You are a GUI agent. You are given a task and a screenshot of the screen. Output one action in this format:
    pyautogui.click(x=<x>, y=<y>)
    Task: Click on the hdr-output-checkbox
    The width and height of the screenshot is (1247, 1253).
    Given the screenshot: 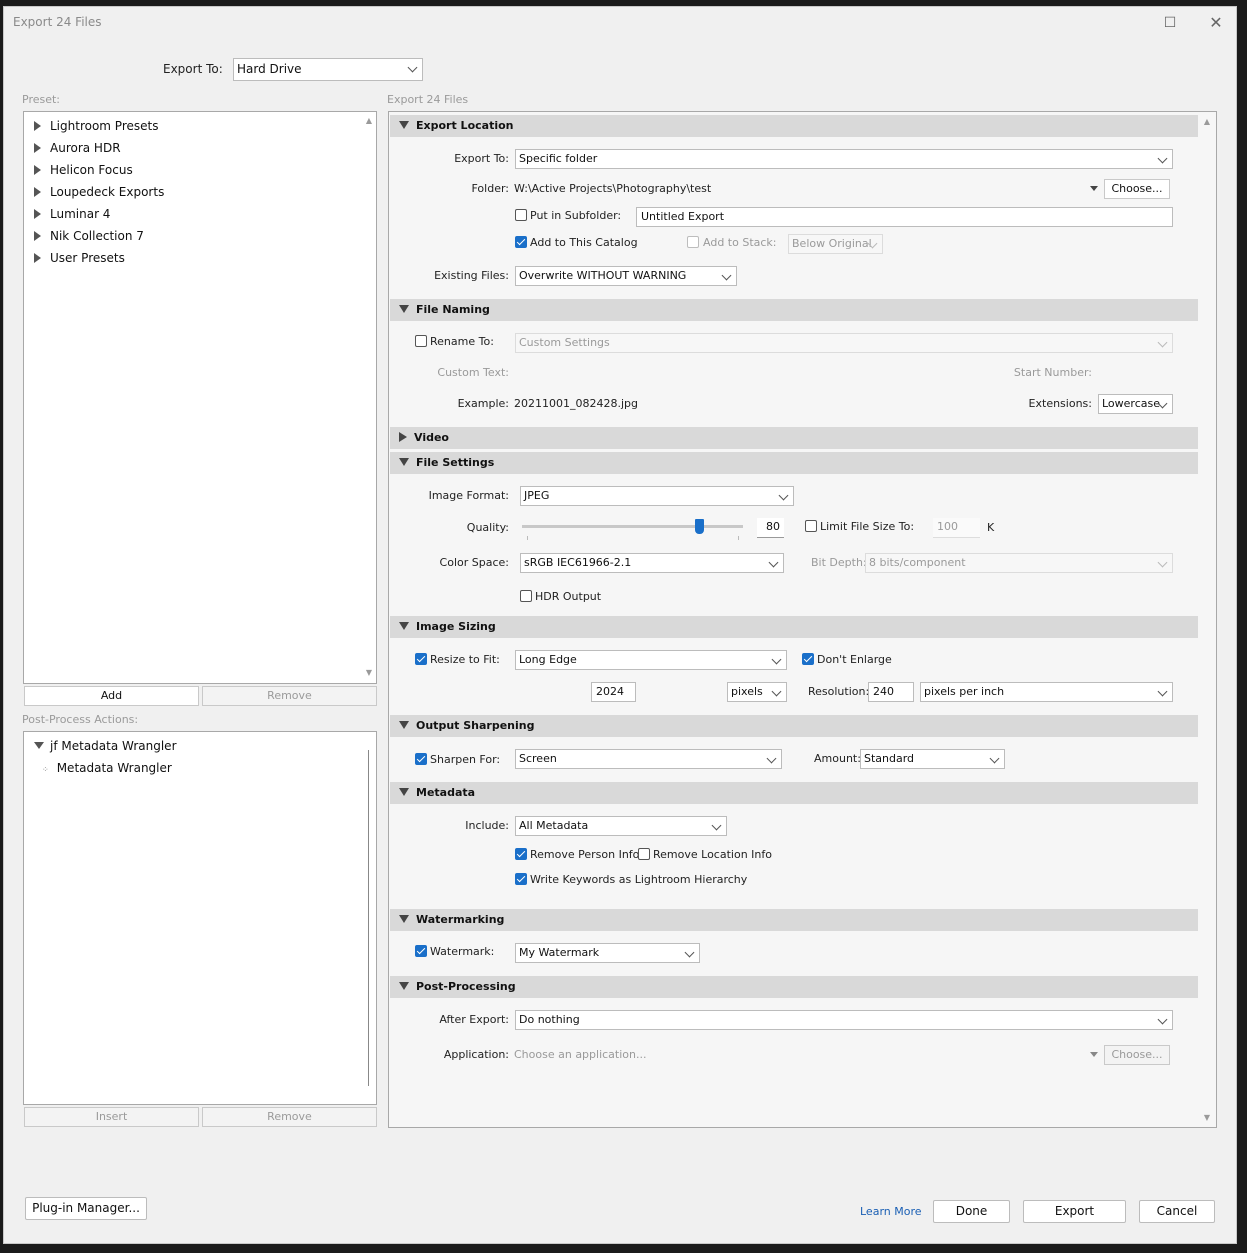 What is the action you would take?
    pyautogui.click(x=526, y=596)
    